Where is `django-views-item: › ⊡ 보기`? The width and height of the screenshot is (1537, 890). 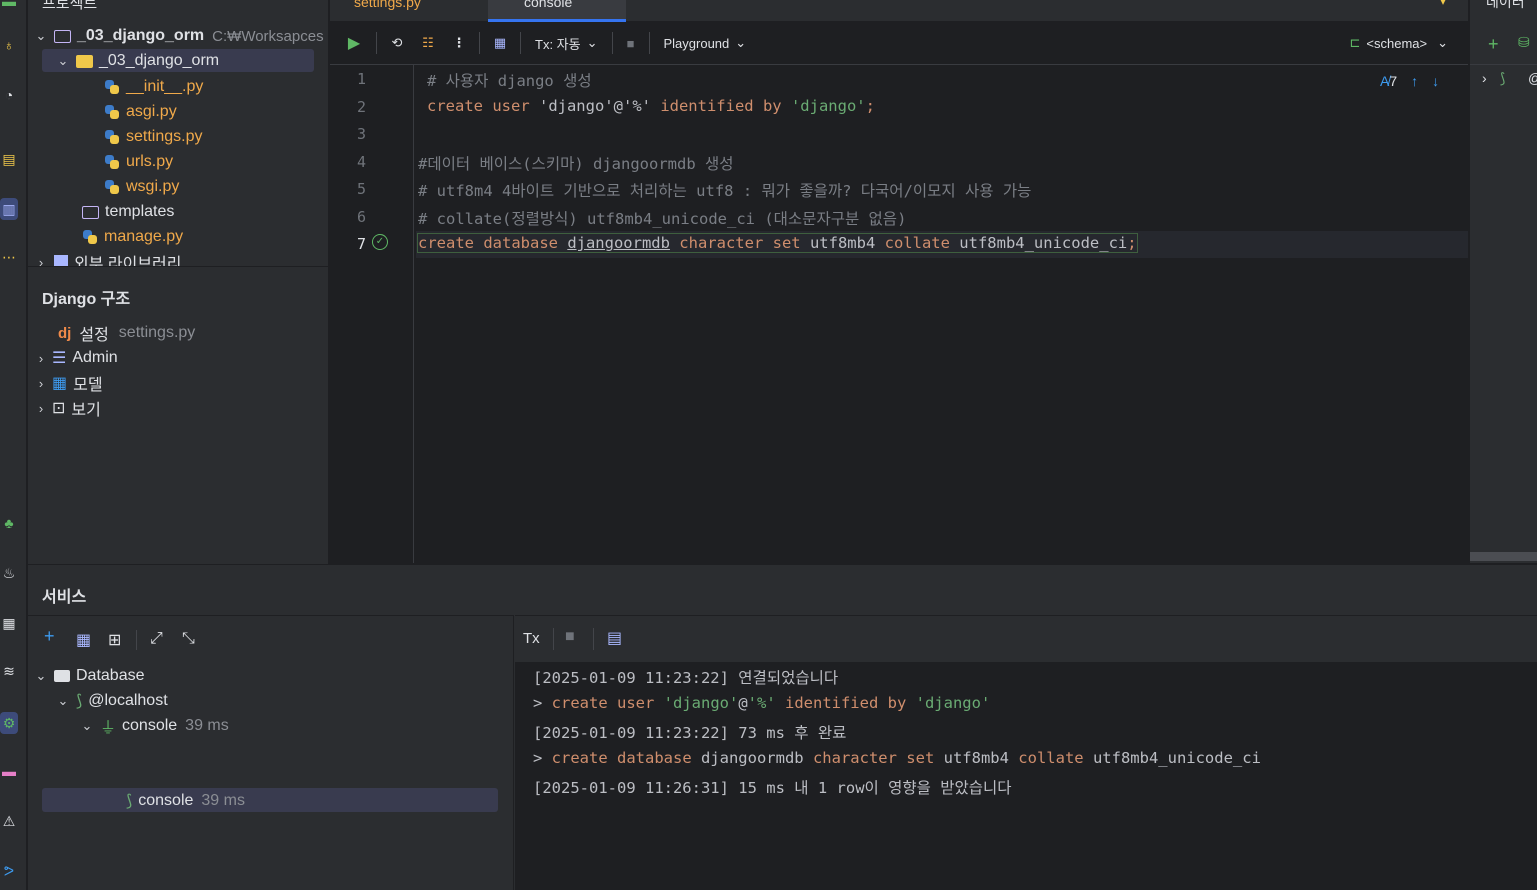 django-views-item: › ⊡ 보기 is located at coordinates (67, 408).